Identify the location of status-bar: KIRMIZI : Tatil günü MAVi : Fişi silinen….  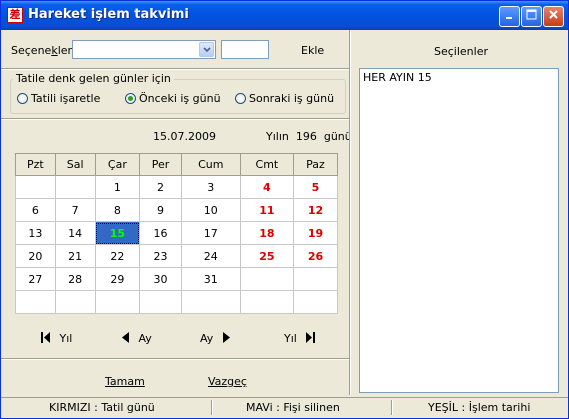
(284, 407).